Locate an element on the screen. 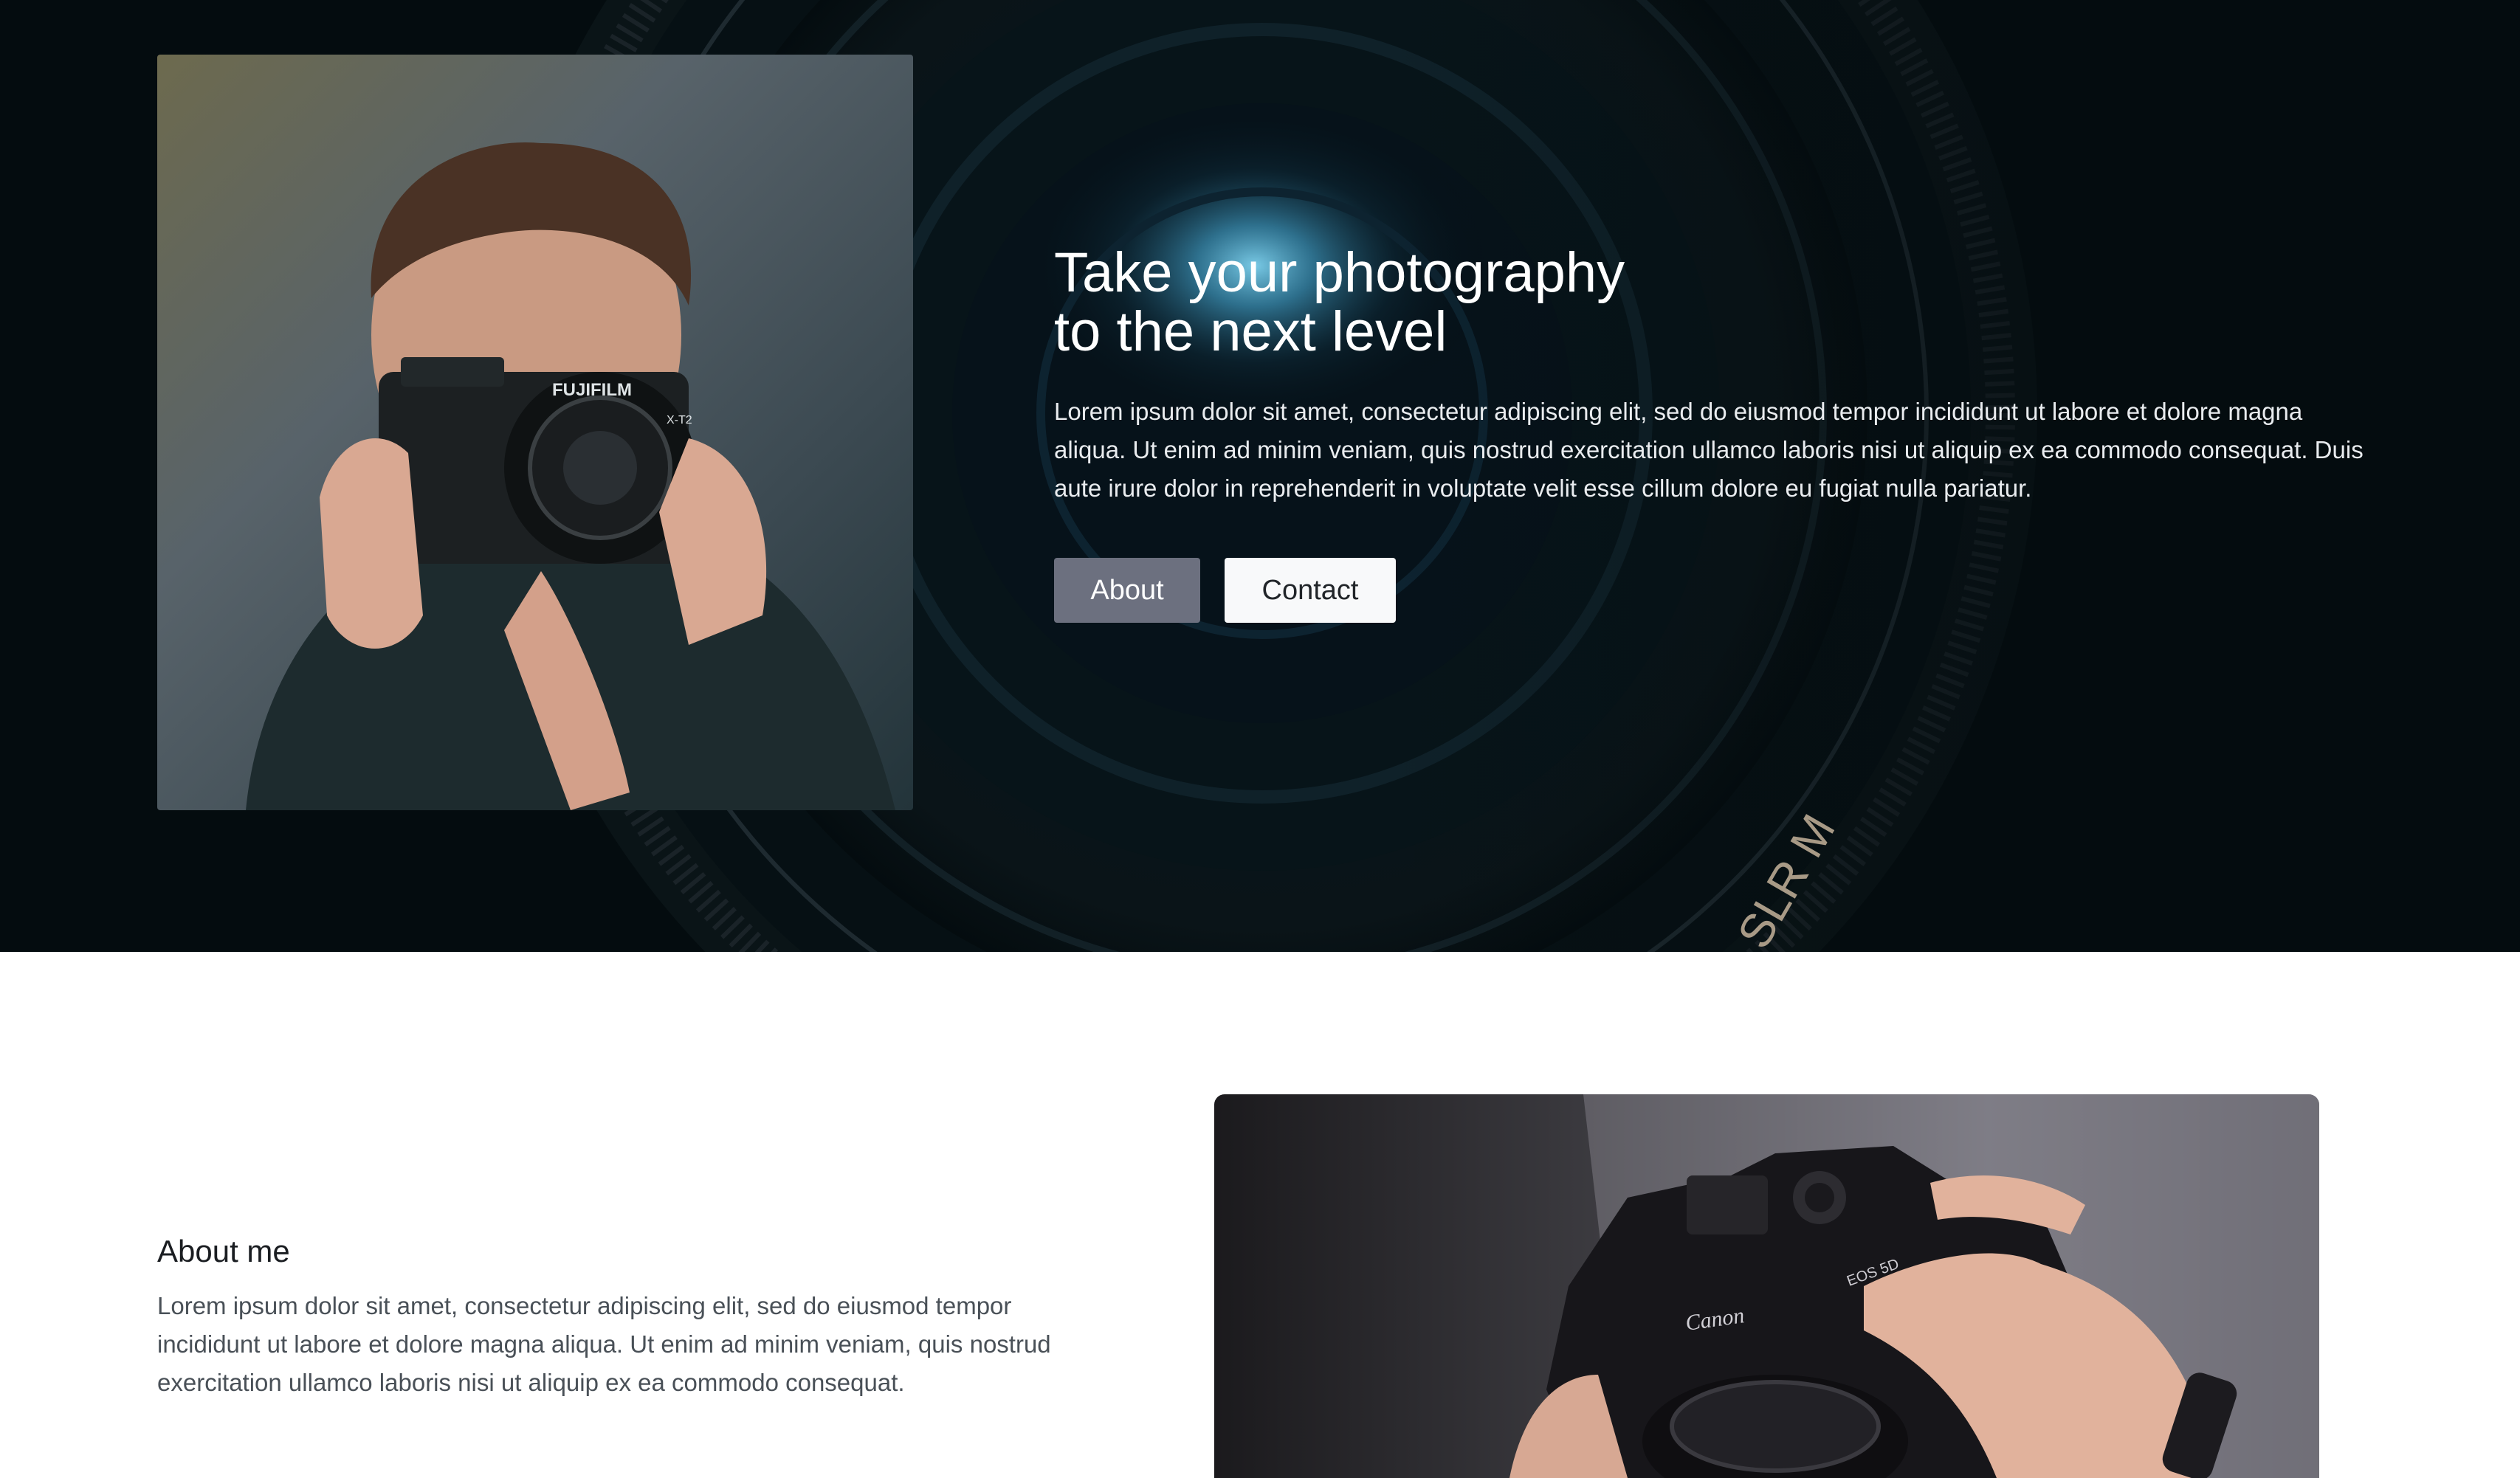 The image size is (2520, 1478). about-button: About is located at coordinates (1127, 590).